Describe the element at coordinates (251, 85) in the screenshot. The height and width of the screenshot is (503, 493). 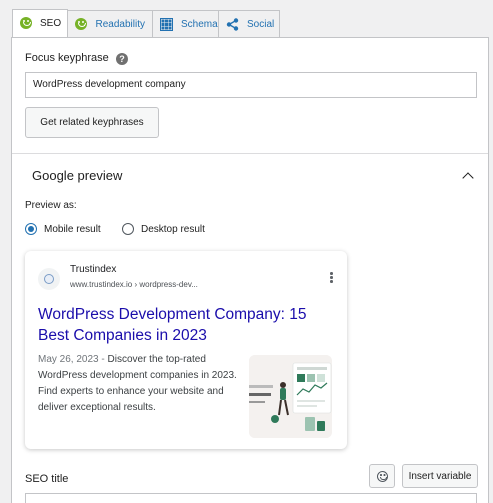
I see `focus-keyphrase-input: WordPress development company` at that location.